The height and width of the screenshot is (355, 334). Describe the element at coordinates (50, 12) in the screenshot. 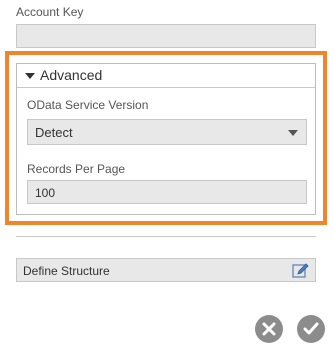

I see `account-key-label: Account Key` at that location.